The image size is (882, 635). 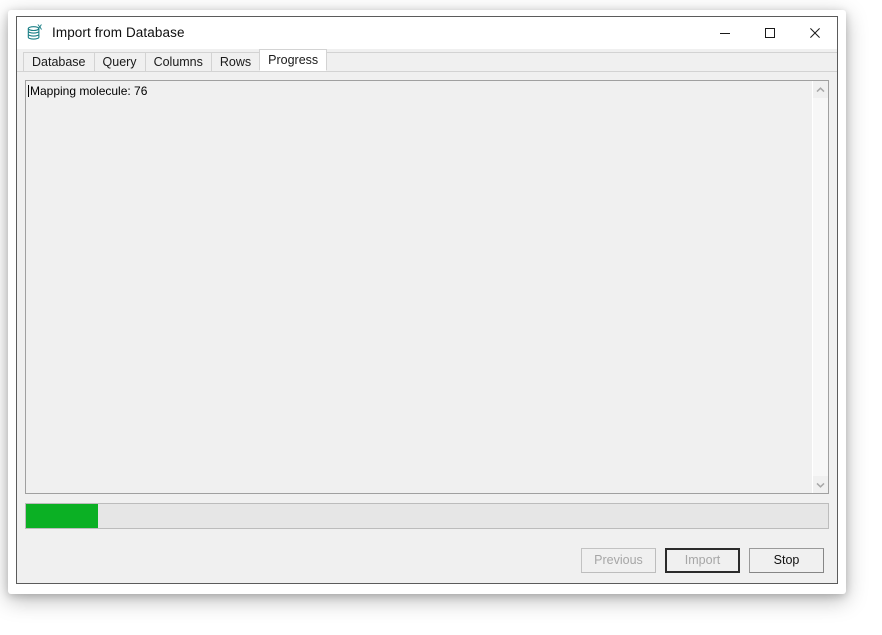 What do you see at coordinates (35, 32) in the screenshot?
I see `database-import-icon: X` at bounding box center [35, 32].